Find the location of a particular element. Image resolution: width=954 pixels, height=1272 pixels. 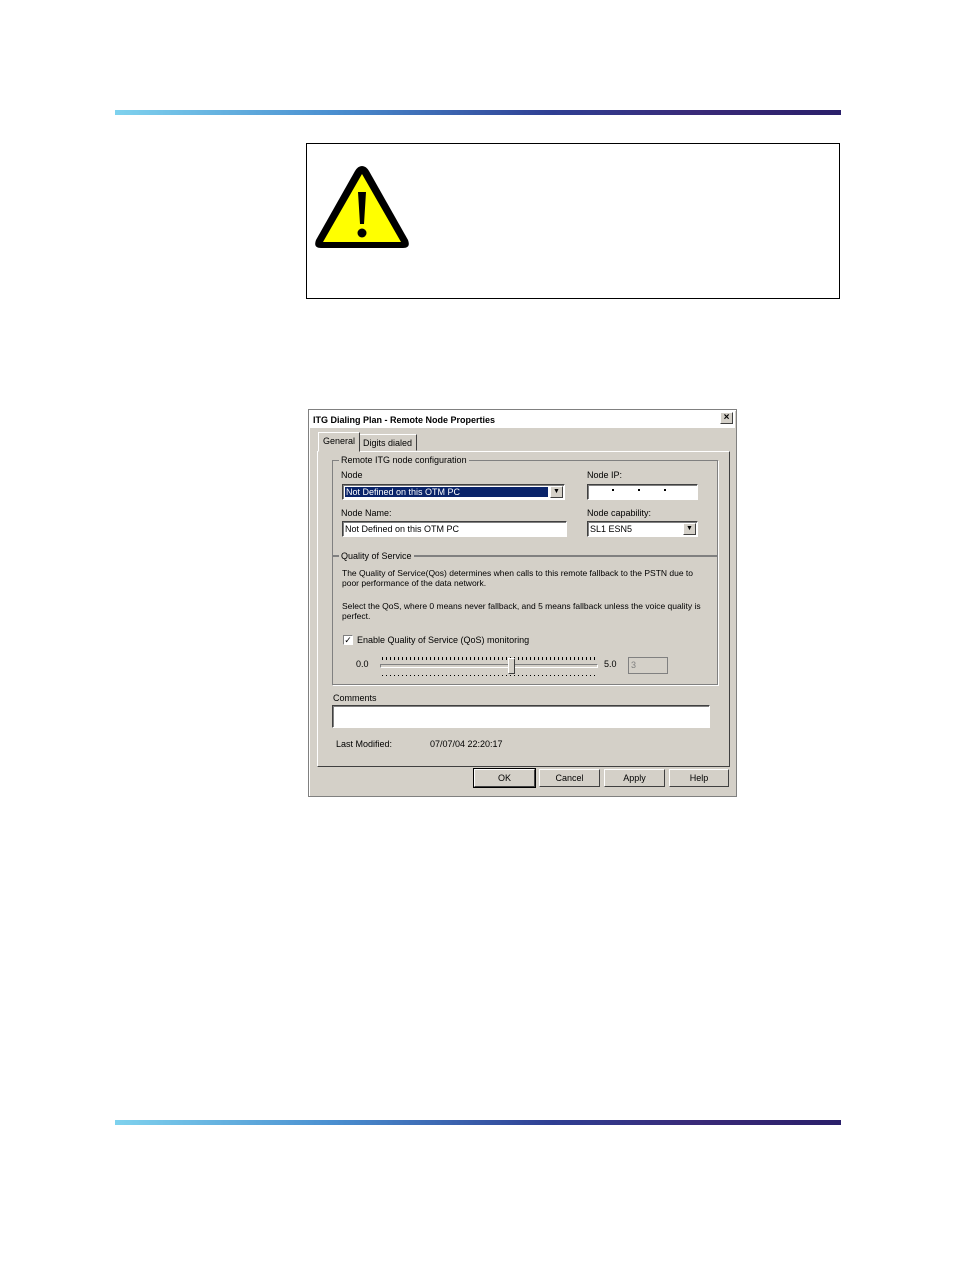

tab-digits-dialed: Digits dialed is located at coordinates (388, 442).